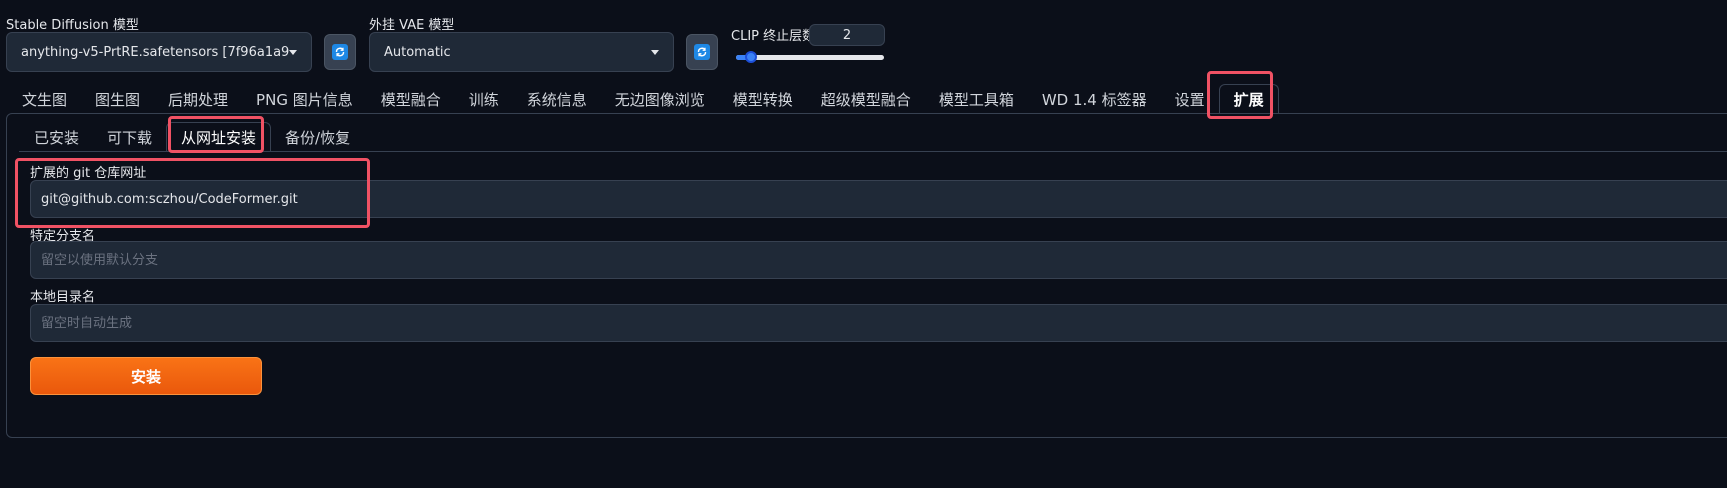 This screenshot has height=488, width=1727. What do you see at coordinates (63, 297) in the screenshot?
I see `local-dir-label: 本地目录名` at bounding box center [63, 297].